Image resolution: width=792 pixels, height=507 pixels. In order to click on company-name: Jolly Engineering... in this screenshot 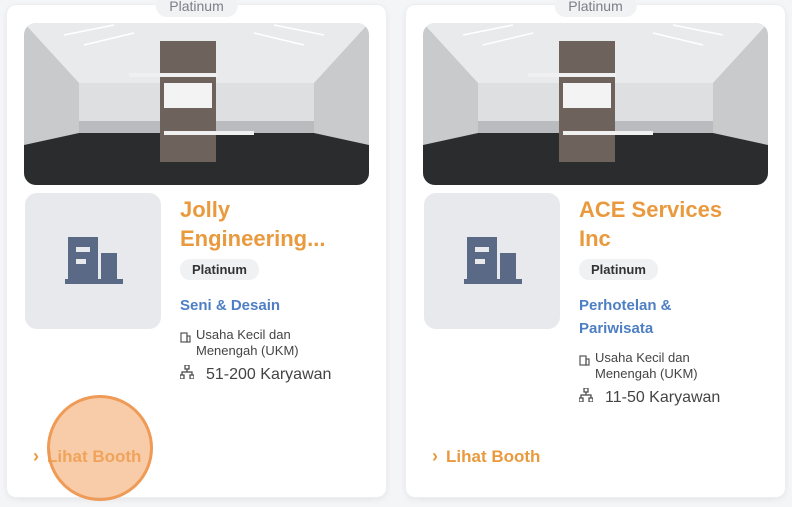, I will do `click(270, 224)`.